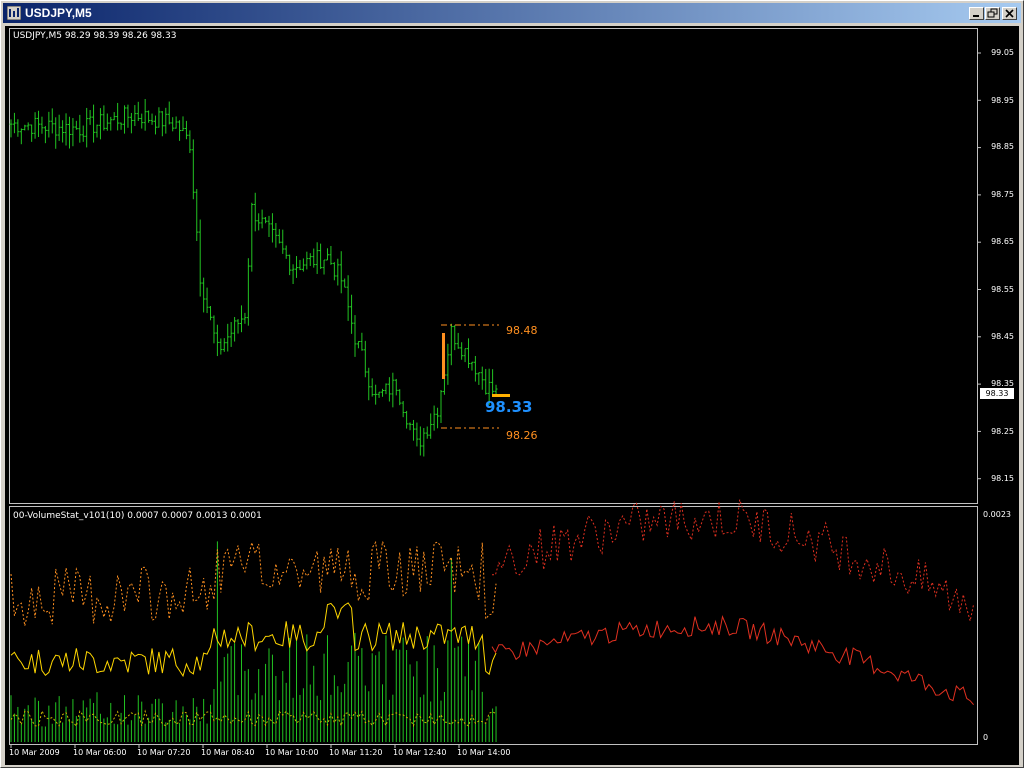 The width and height of the screenshot is (1024, 768). I want to click on restore-button, so click(992, 13).